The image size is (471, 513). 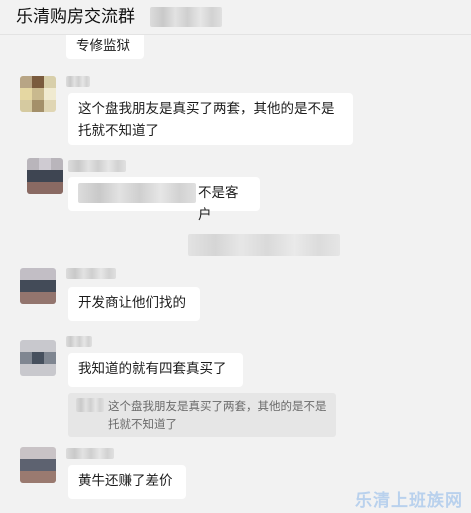 I want to click on quoted-sender-name, so click(x=90, y=405).